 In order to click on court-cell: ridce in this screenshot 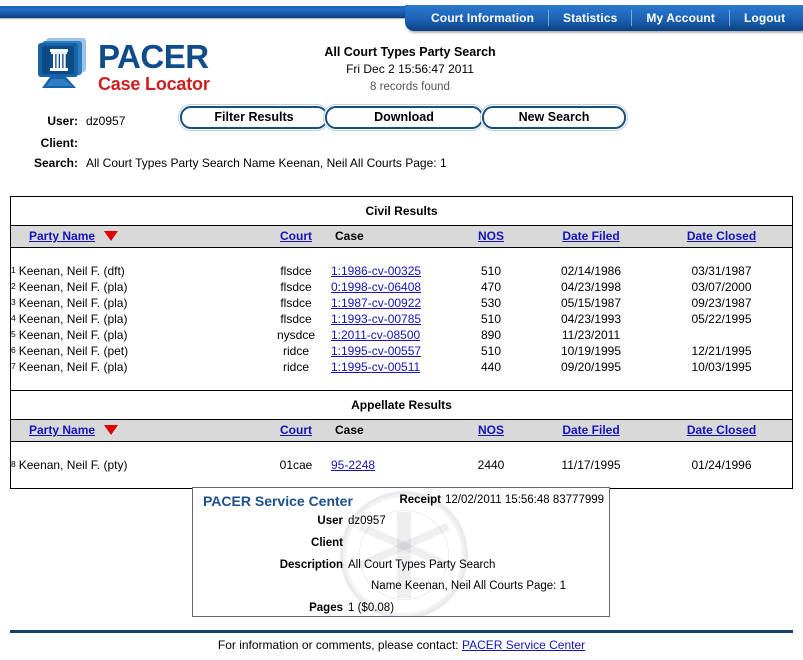, I will do `click(295, 351)`.